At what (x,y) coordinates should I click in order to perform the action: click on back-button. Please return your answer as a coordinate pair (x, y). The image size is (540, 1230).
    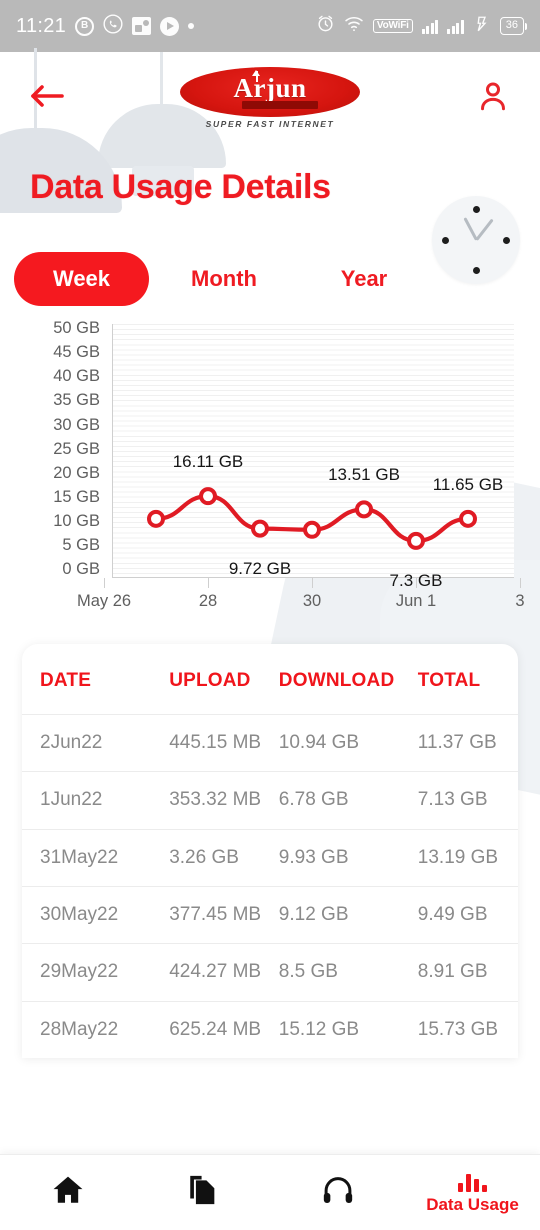
    Looking at the image, I should click on (47, 98).